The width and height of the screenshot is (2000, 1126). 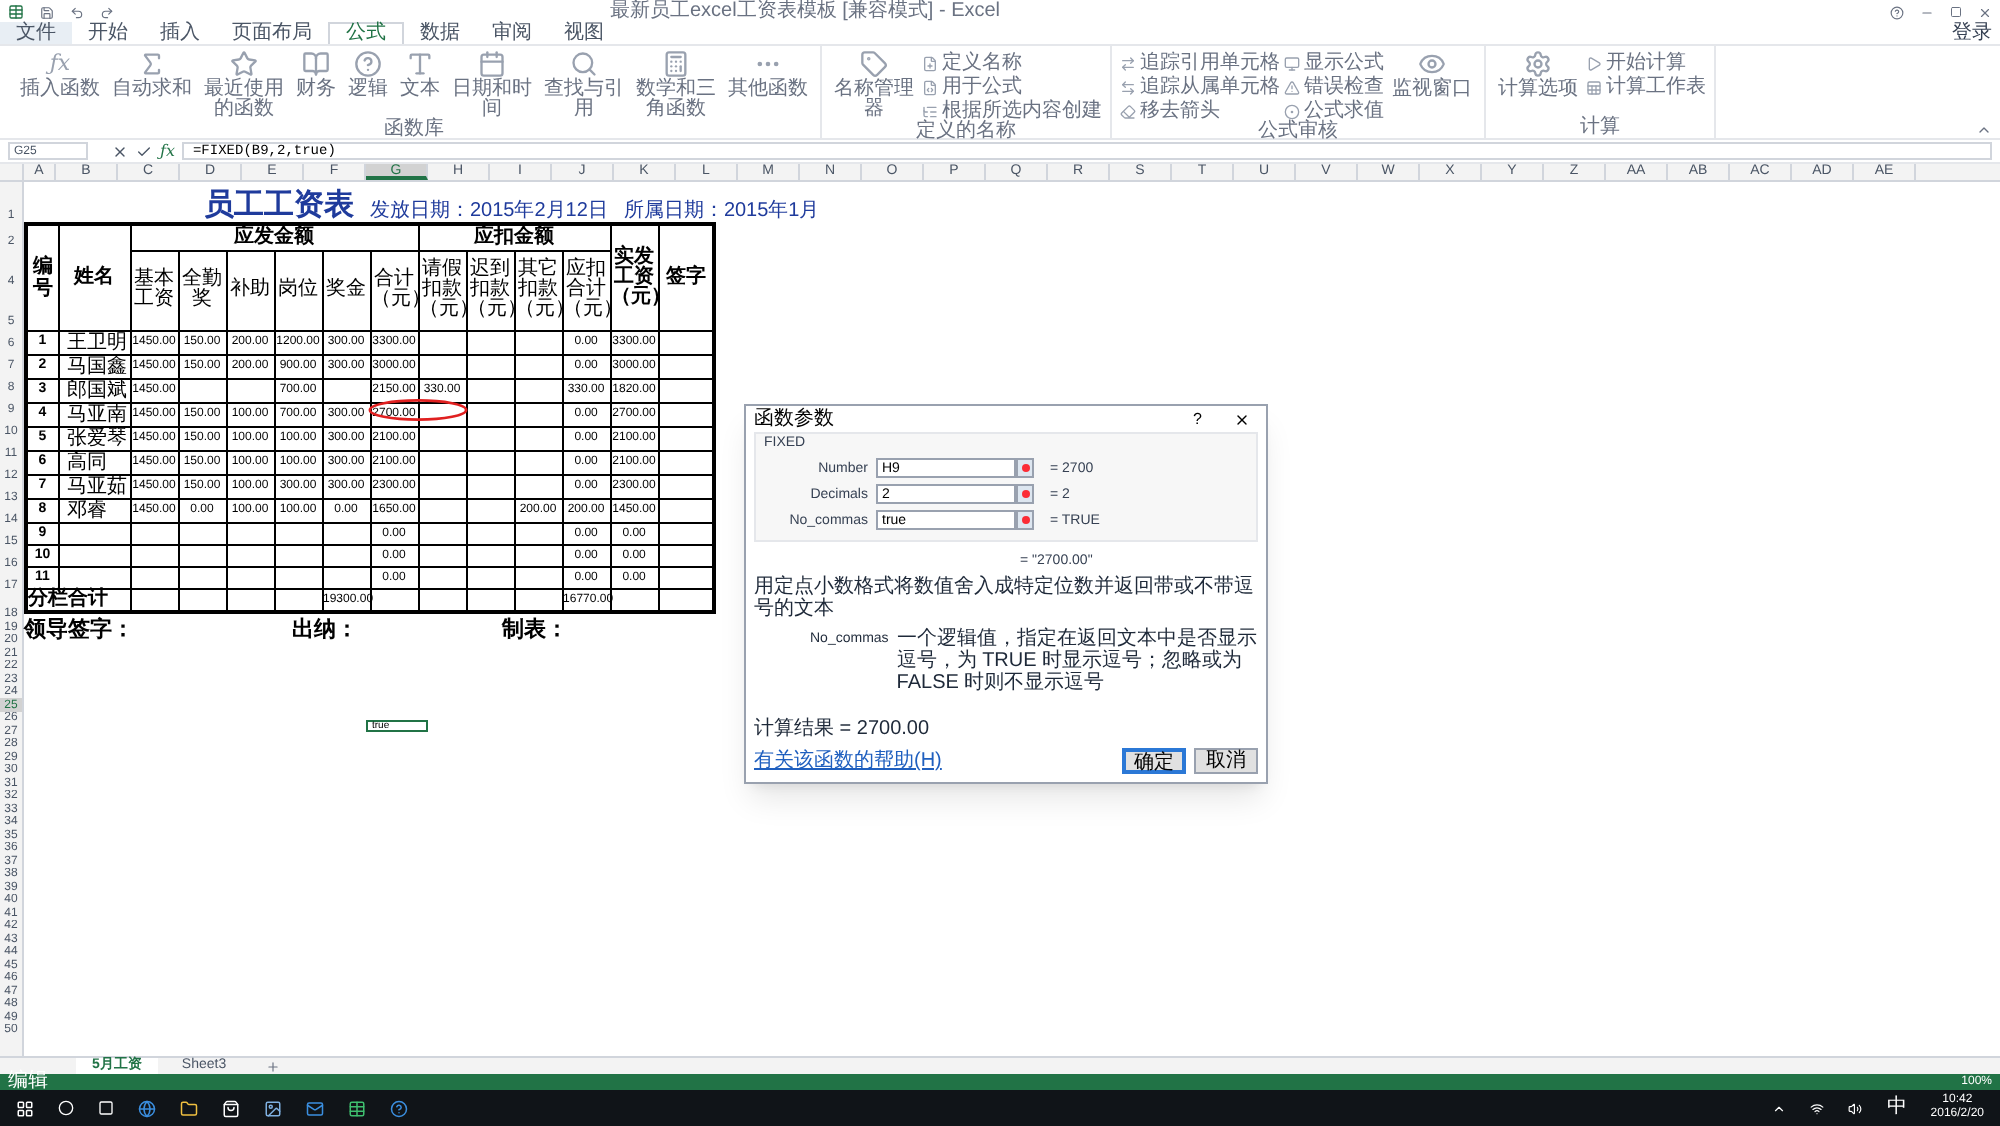 I want to click on header-cell: 请假扣款（元）, so click(x=442, y=290).